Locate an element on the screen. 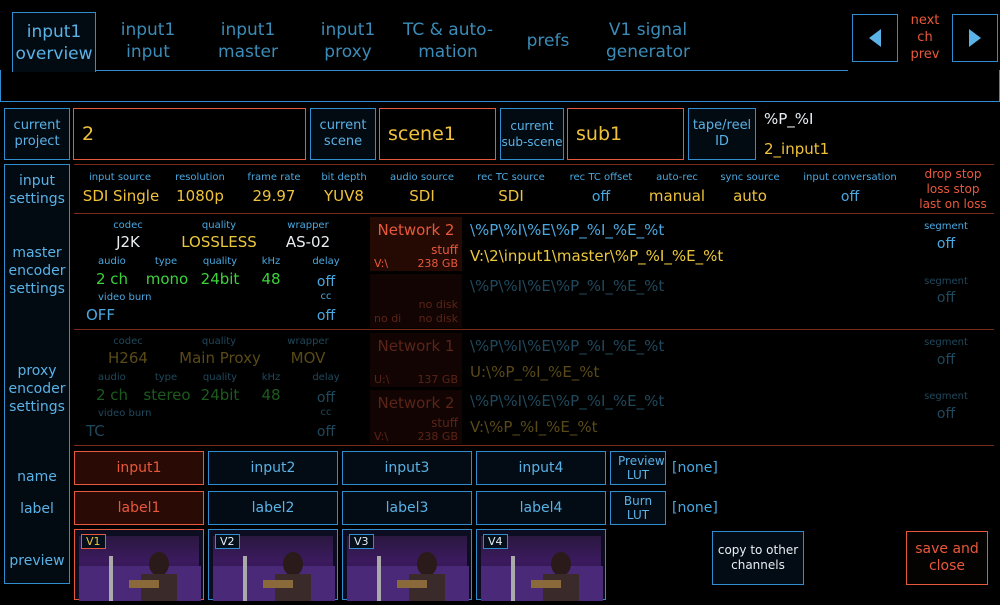  name-text: input2 is located at coordinates (273, 468).